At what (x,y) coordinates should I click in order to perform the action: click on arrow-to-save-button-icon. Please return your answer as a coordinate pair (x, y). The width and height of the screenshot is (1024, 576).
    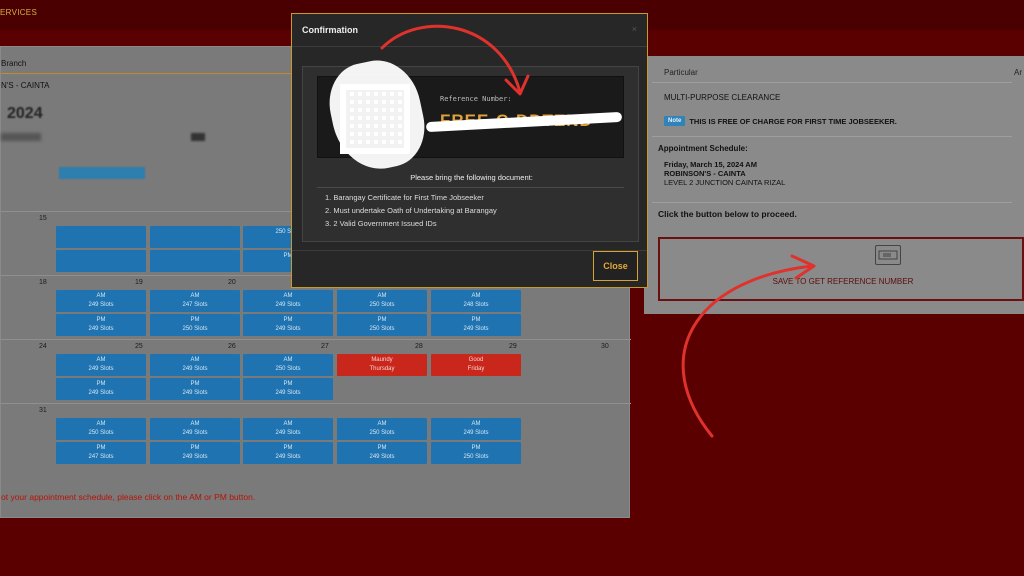
    Looking at the image, I should click on (747, 351).